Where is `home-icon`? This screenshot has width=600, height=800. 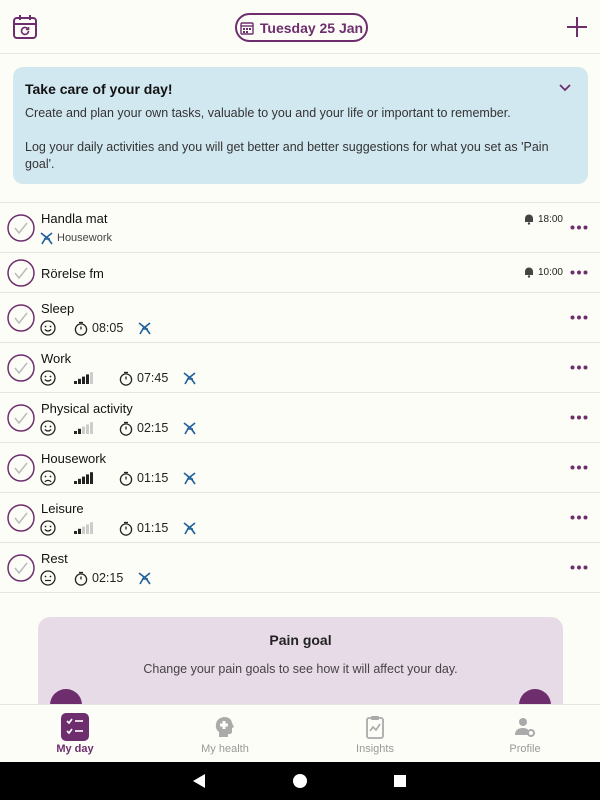
home-icon is located at coordinates (300, 781).